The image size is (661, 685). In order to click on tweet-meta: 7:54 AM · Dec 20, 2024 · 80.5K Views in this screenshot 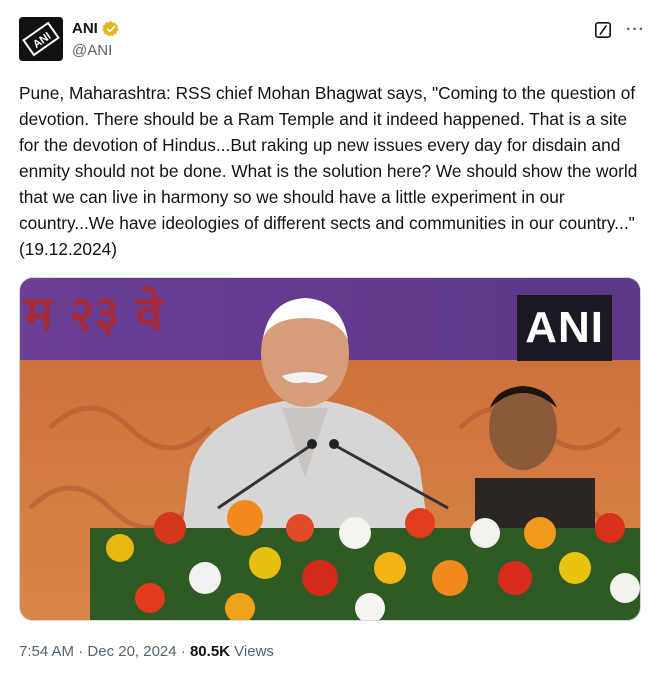, I will do `click(146, 652)`.